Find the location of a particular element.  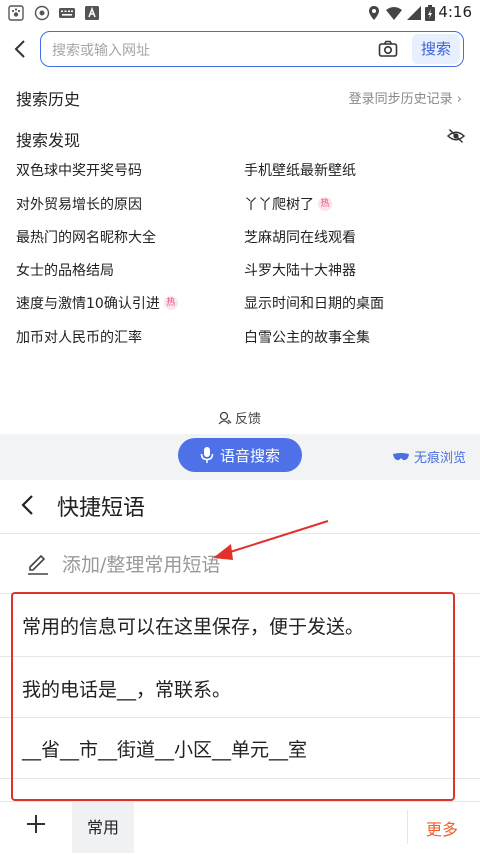

discover-item: 双色球中奖开奖号码 is located at coordinates (79, 170).